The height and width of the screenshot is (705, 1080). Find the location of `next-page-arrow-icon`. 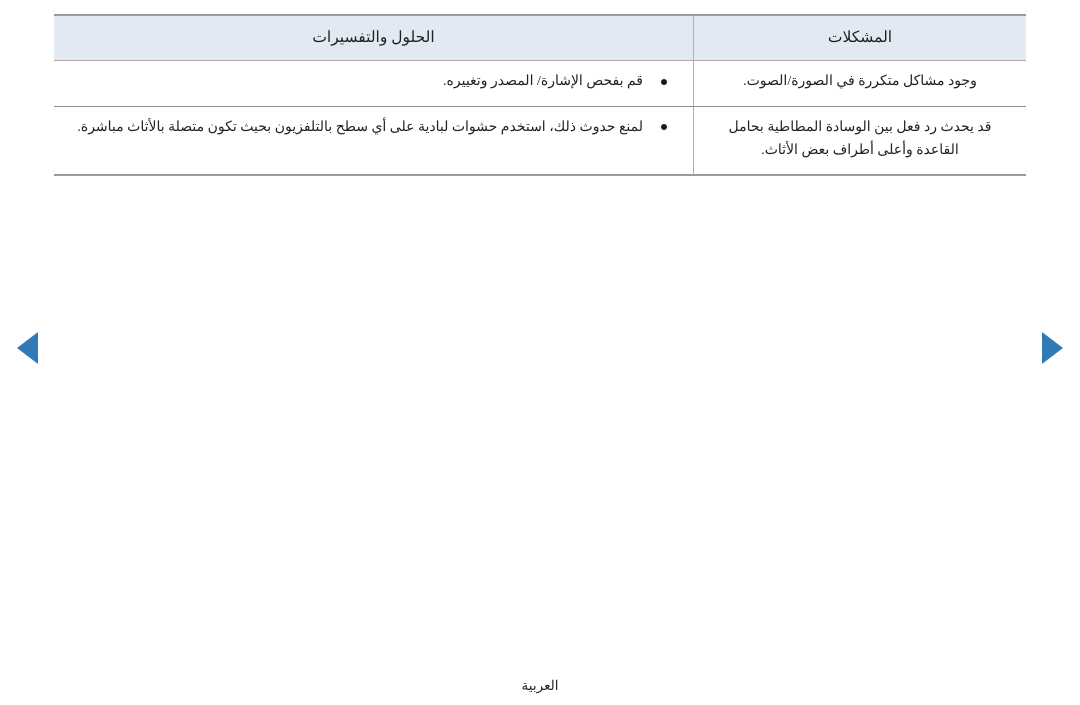

next-page-arrow-icon is located at coordinates (1052, 348).